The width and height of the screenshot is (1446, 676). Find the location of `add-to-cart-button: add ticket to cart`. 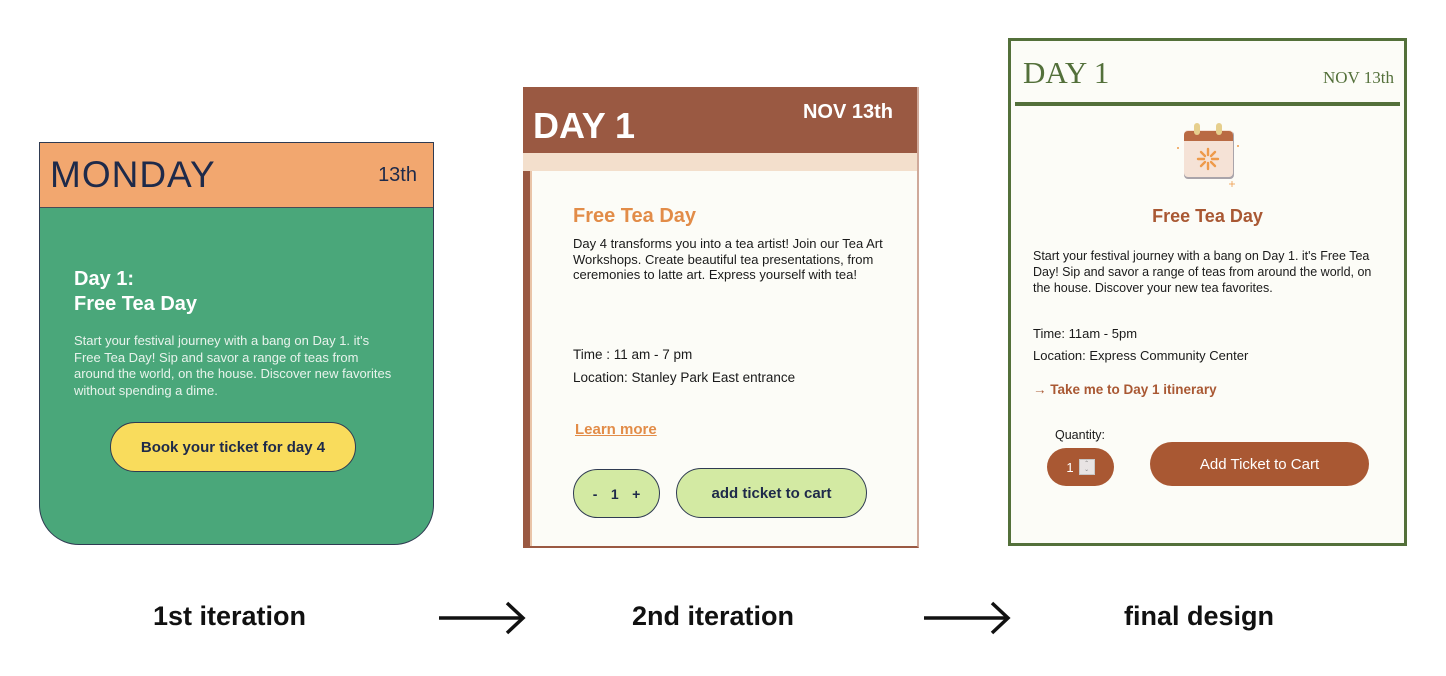

add-to-cart-button: add ticket to cart is located at coordinates (771, 493).